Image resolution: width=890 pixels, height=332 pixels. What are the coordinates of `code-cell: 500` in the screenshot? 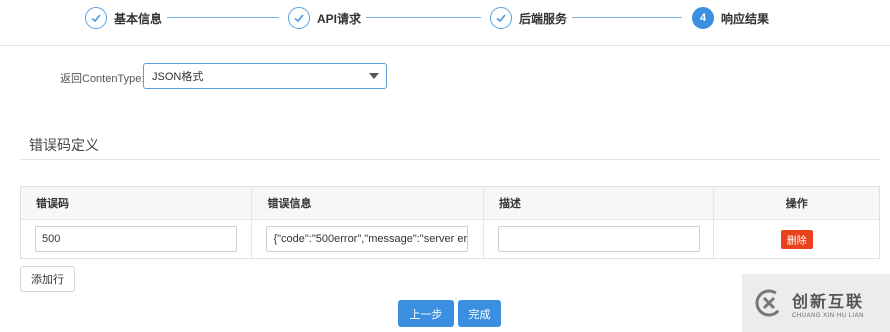 It's located at (137, 239).